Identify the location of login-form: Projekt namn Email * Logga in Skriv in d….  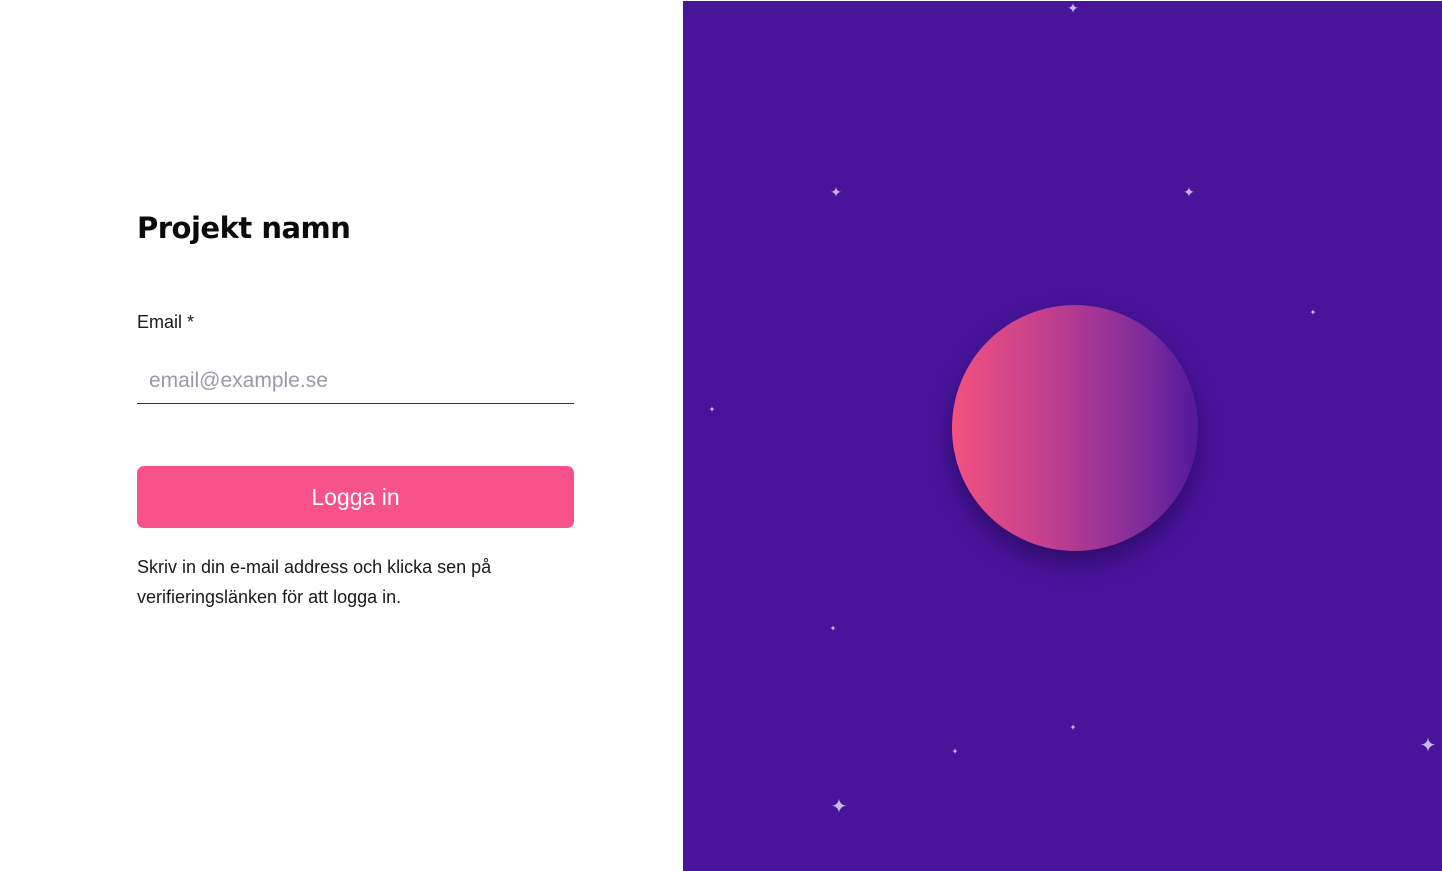
(355, 406).